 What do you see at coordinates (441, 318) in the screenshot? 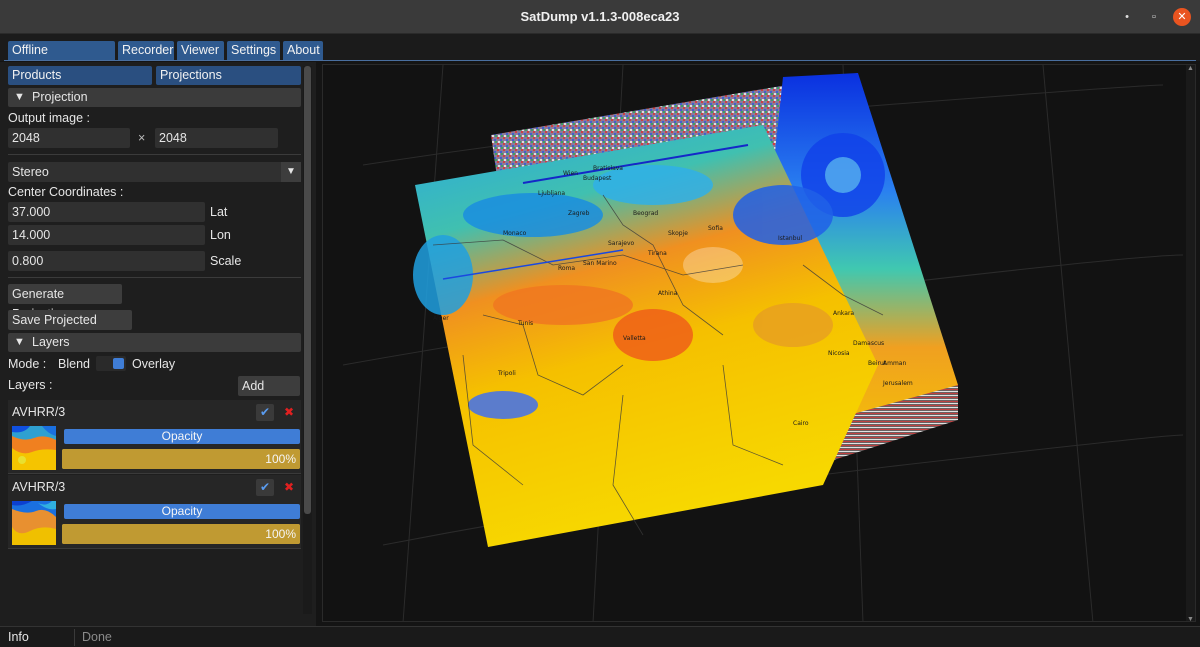
I see `map-city-label: Alger` at bounding box center [441, 318].